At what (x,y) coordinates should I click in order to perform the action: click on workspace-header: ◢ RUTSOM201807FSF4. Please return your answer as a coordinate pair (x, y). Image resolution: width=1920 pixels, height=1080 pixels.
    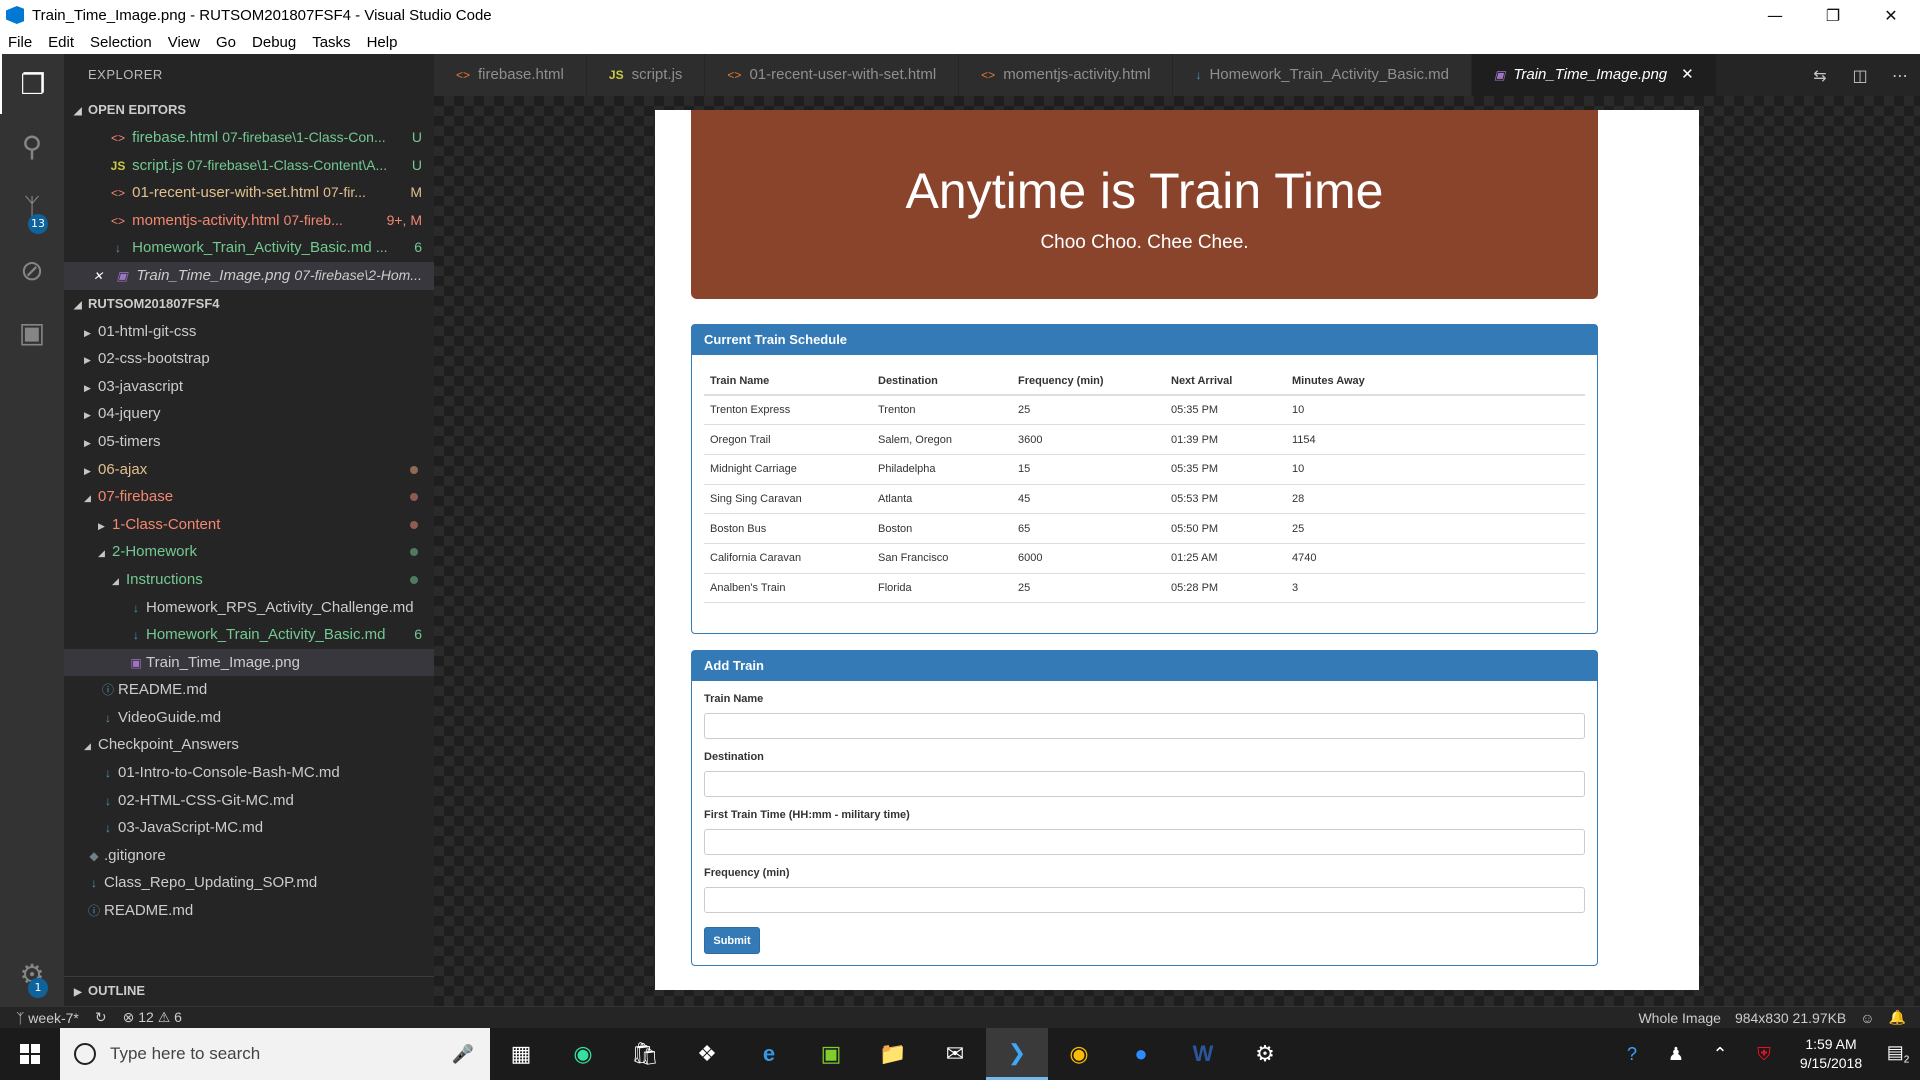
    Looking at the image, I should click on (249, 304).